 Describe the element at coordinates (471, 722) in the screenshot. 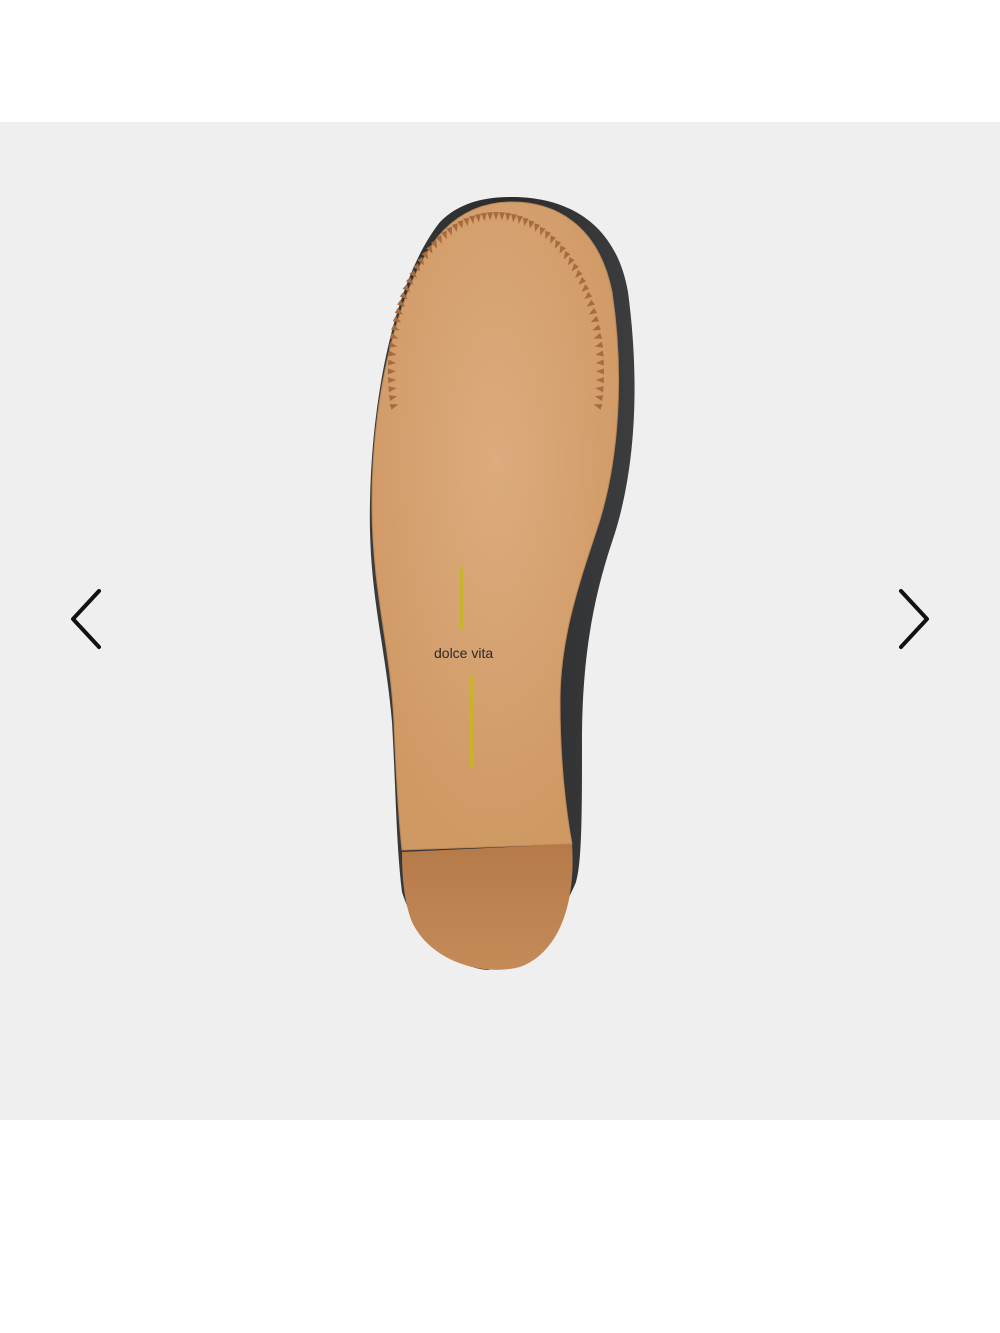

I see `logo-mark-bottom` at that location.